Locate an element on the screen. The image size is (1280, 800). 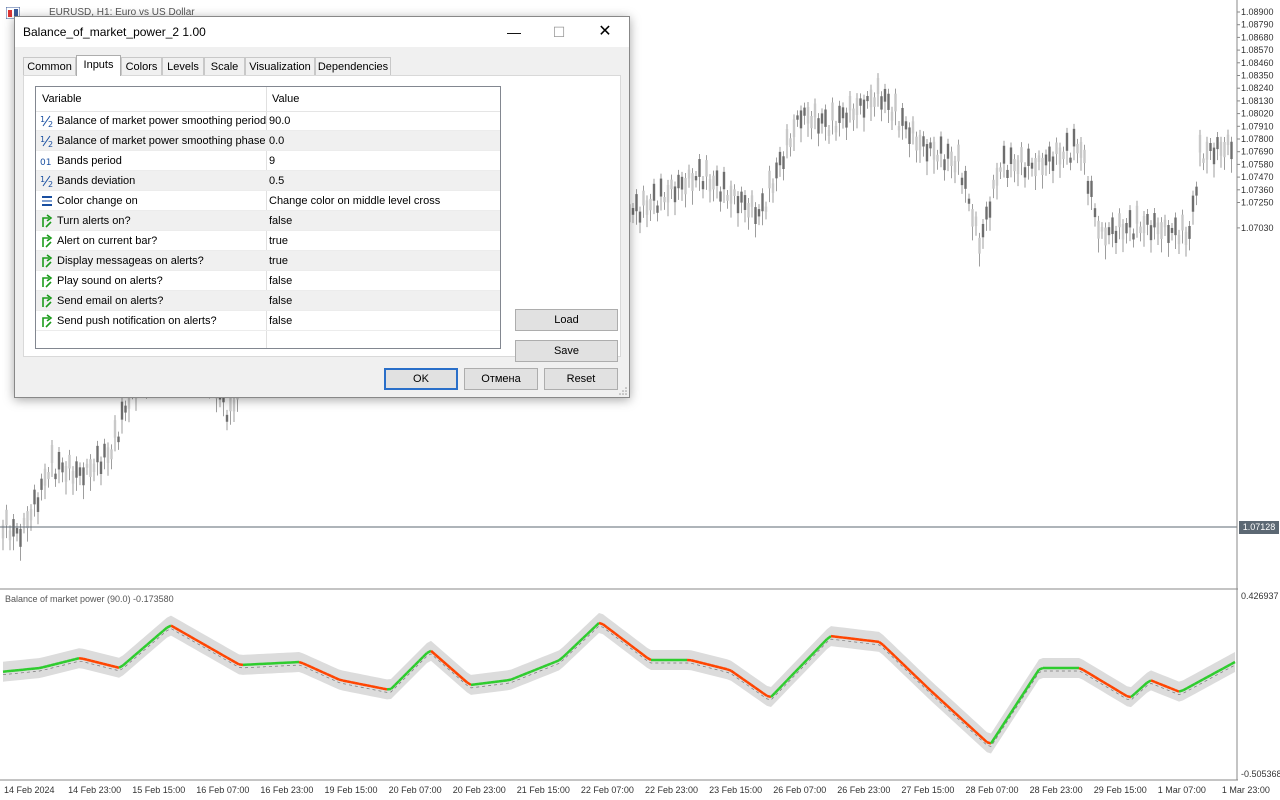
param-value: Change color on middle level cross is located at coordinates (354, 201).